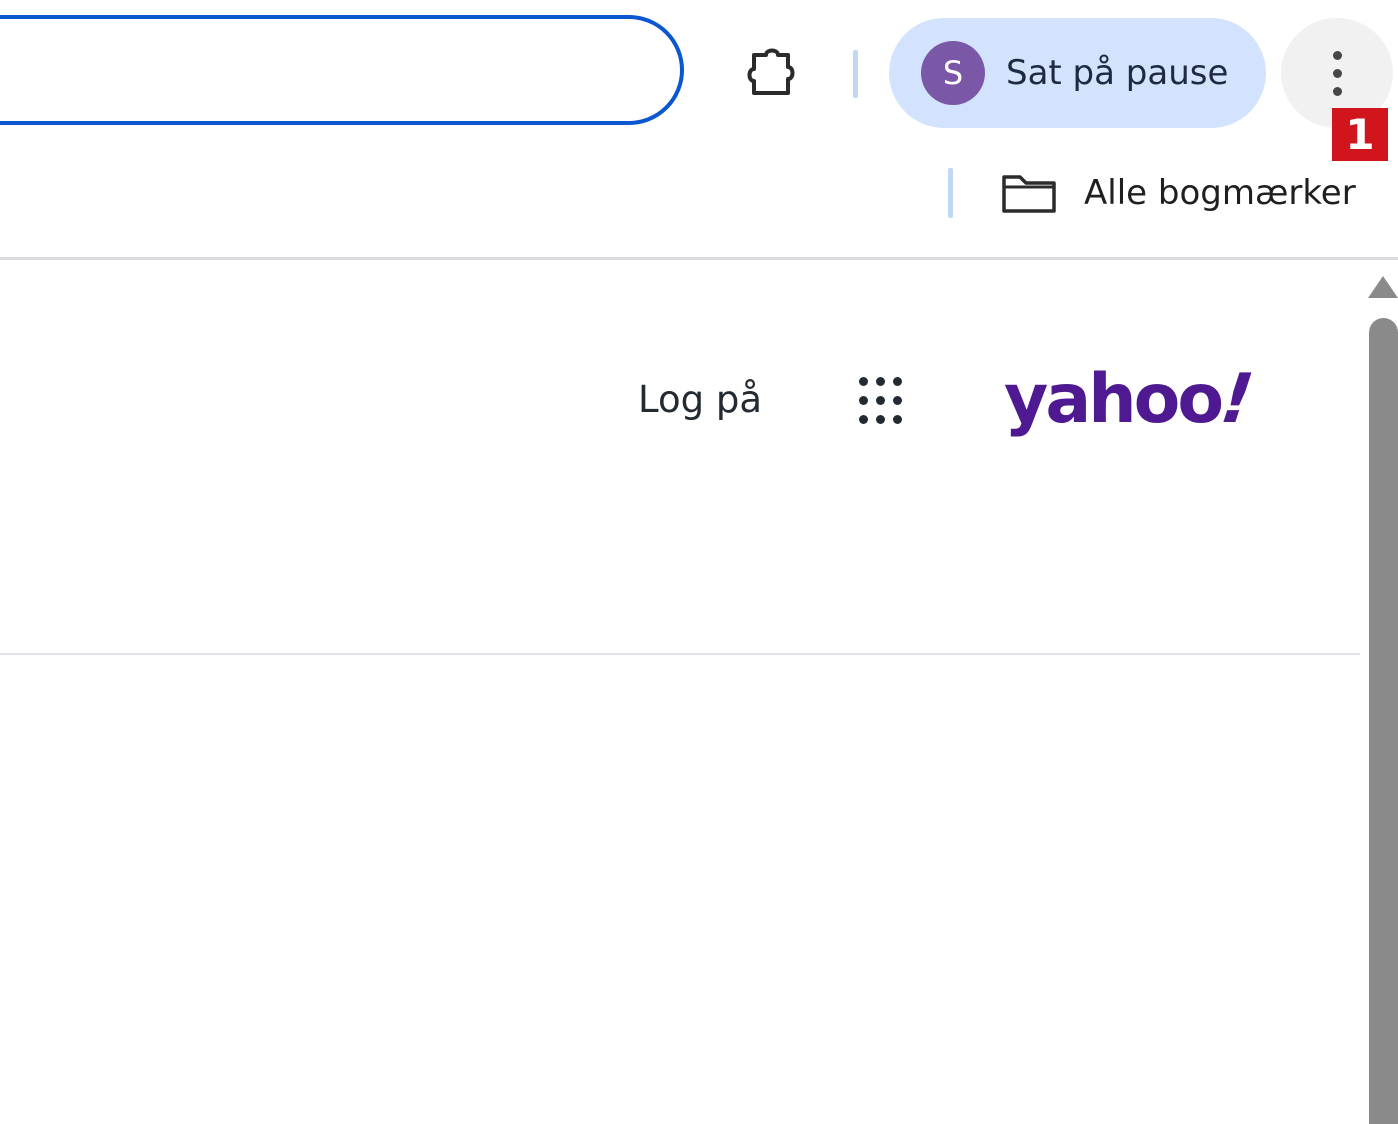  What do you see at coordinates (1360, 134) in the screenshot?
I see `marker-badge: 1` at bounding box center [1360, 134].